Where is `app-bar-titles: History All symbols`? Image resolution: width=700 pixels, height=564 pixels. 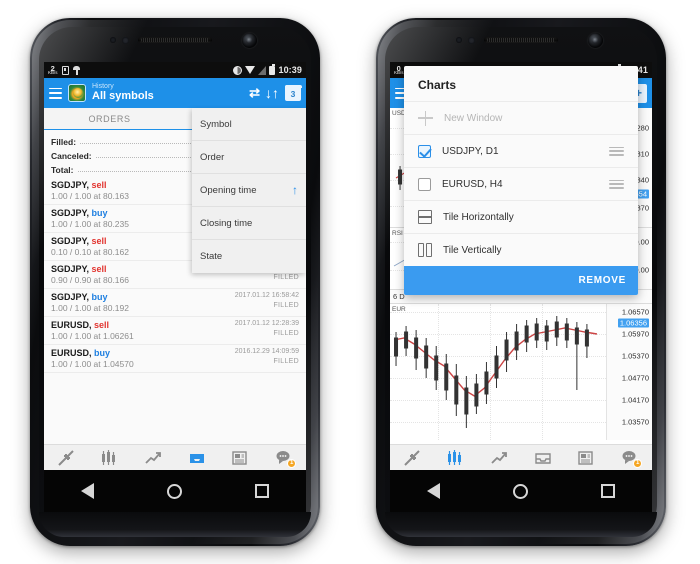
app-bar-titles: History All symbols is located at coordinates (167, 93).